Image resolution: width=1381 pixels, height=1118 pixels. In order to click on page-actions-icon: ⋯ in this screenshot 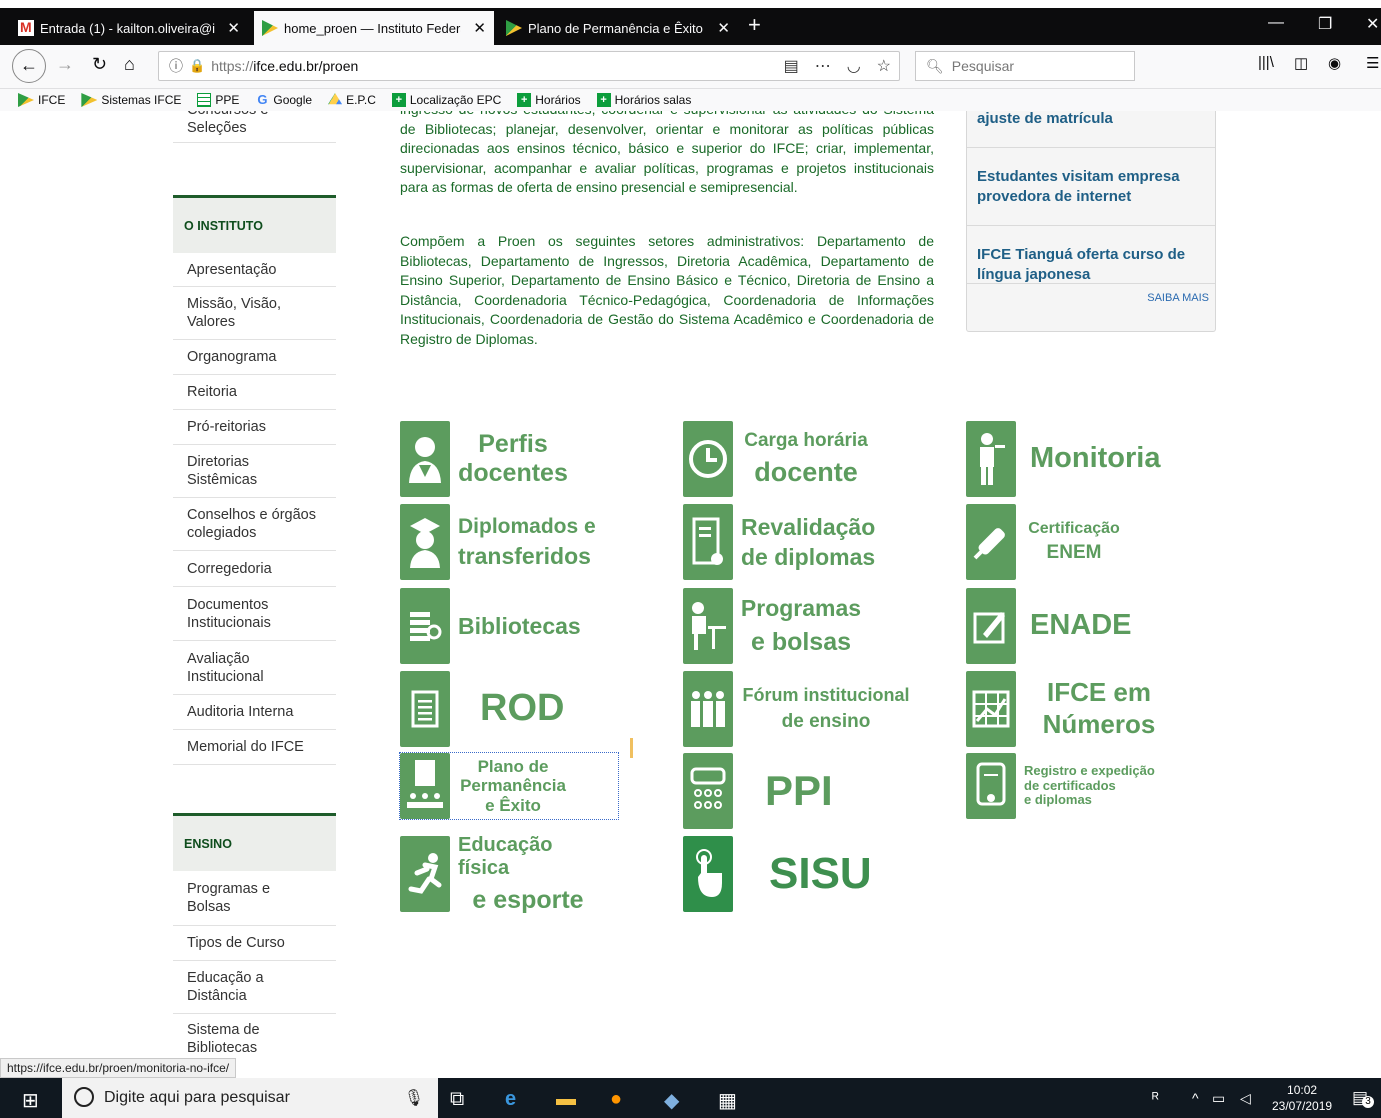, I will do `click(823, 66)`.